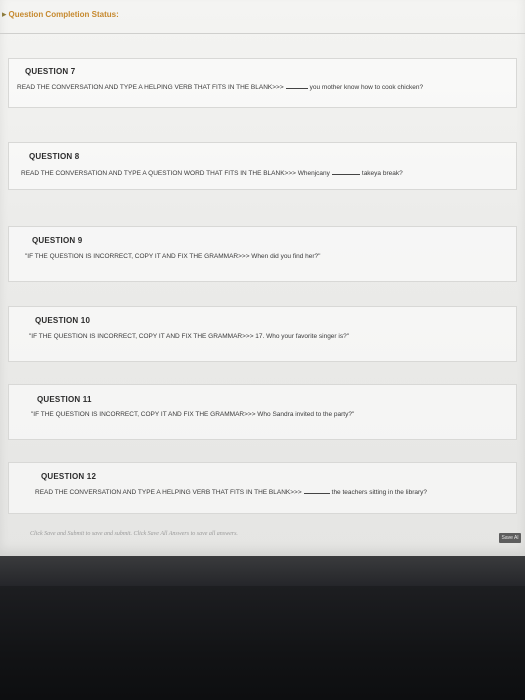  What do you see at coordinates (63, 320) in the screenshot?
I see `question-title: QUESTION 10` at bounding box center [63, 320].